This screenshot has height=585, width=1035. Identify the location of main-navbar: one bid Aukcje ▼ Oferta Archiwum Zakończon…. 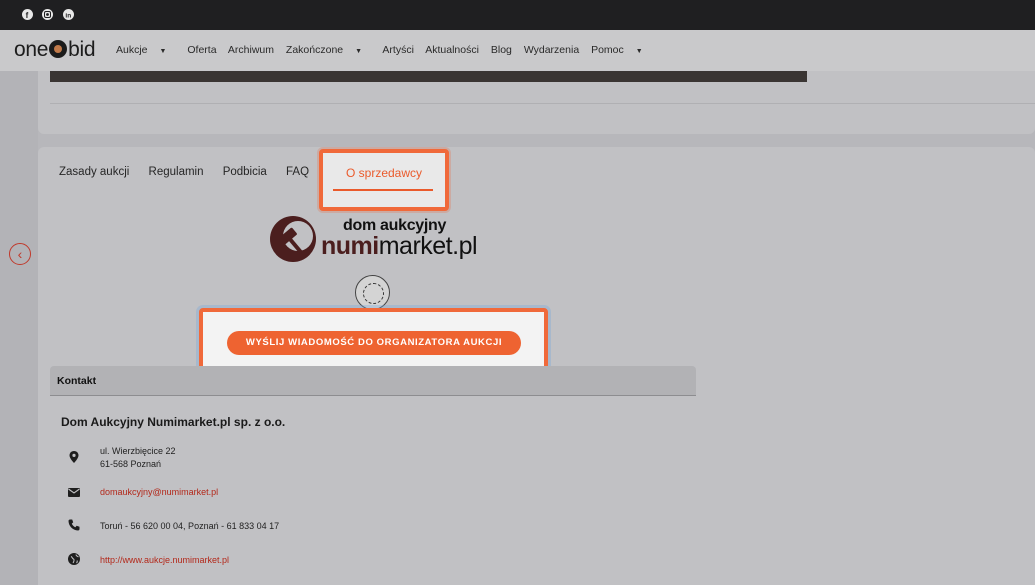
(517, 51).